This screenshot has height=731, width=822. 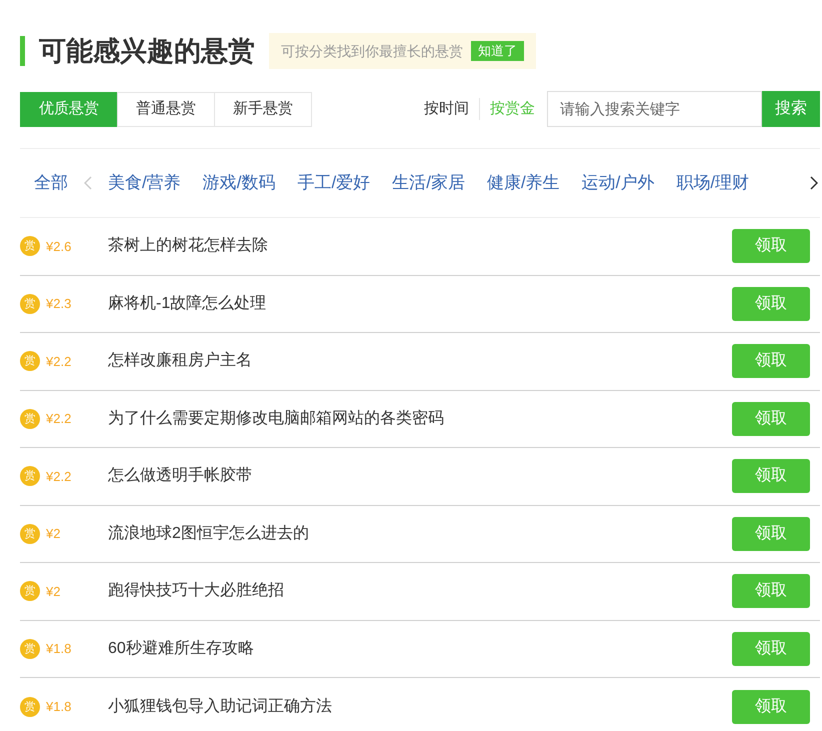 What do you see at coordinates (144, 183) in the screenshot?
I see `category-link: 美食/营养` at bounding box center [144, 183].